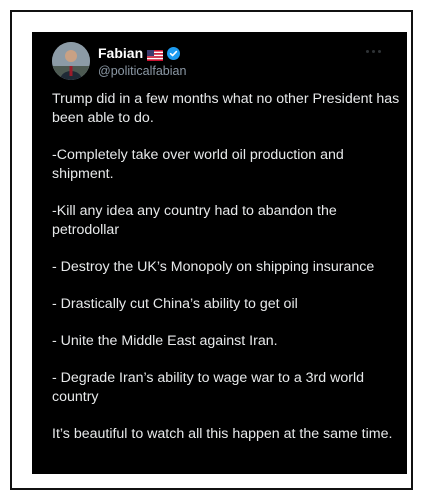 The width and height of the screenshot is (431, 500). What do you see at coordinates (142, 71) in the screenshot?
I see `author-handle: @politicalfabian` at bounding box center [142, 71].